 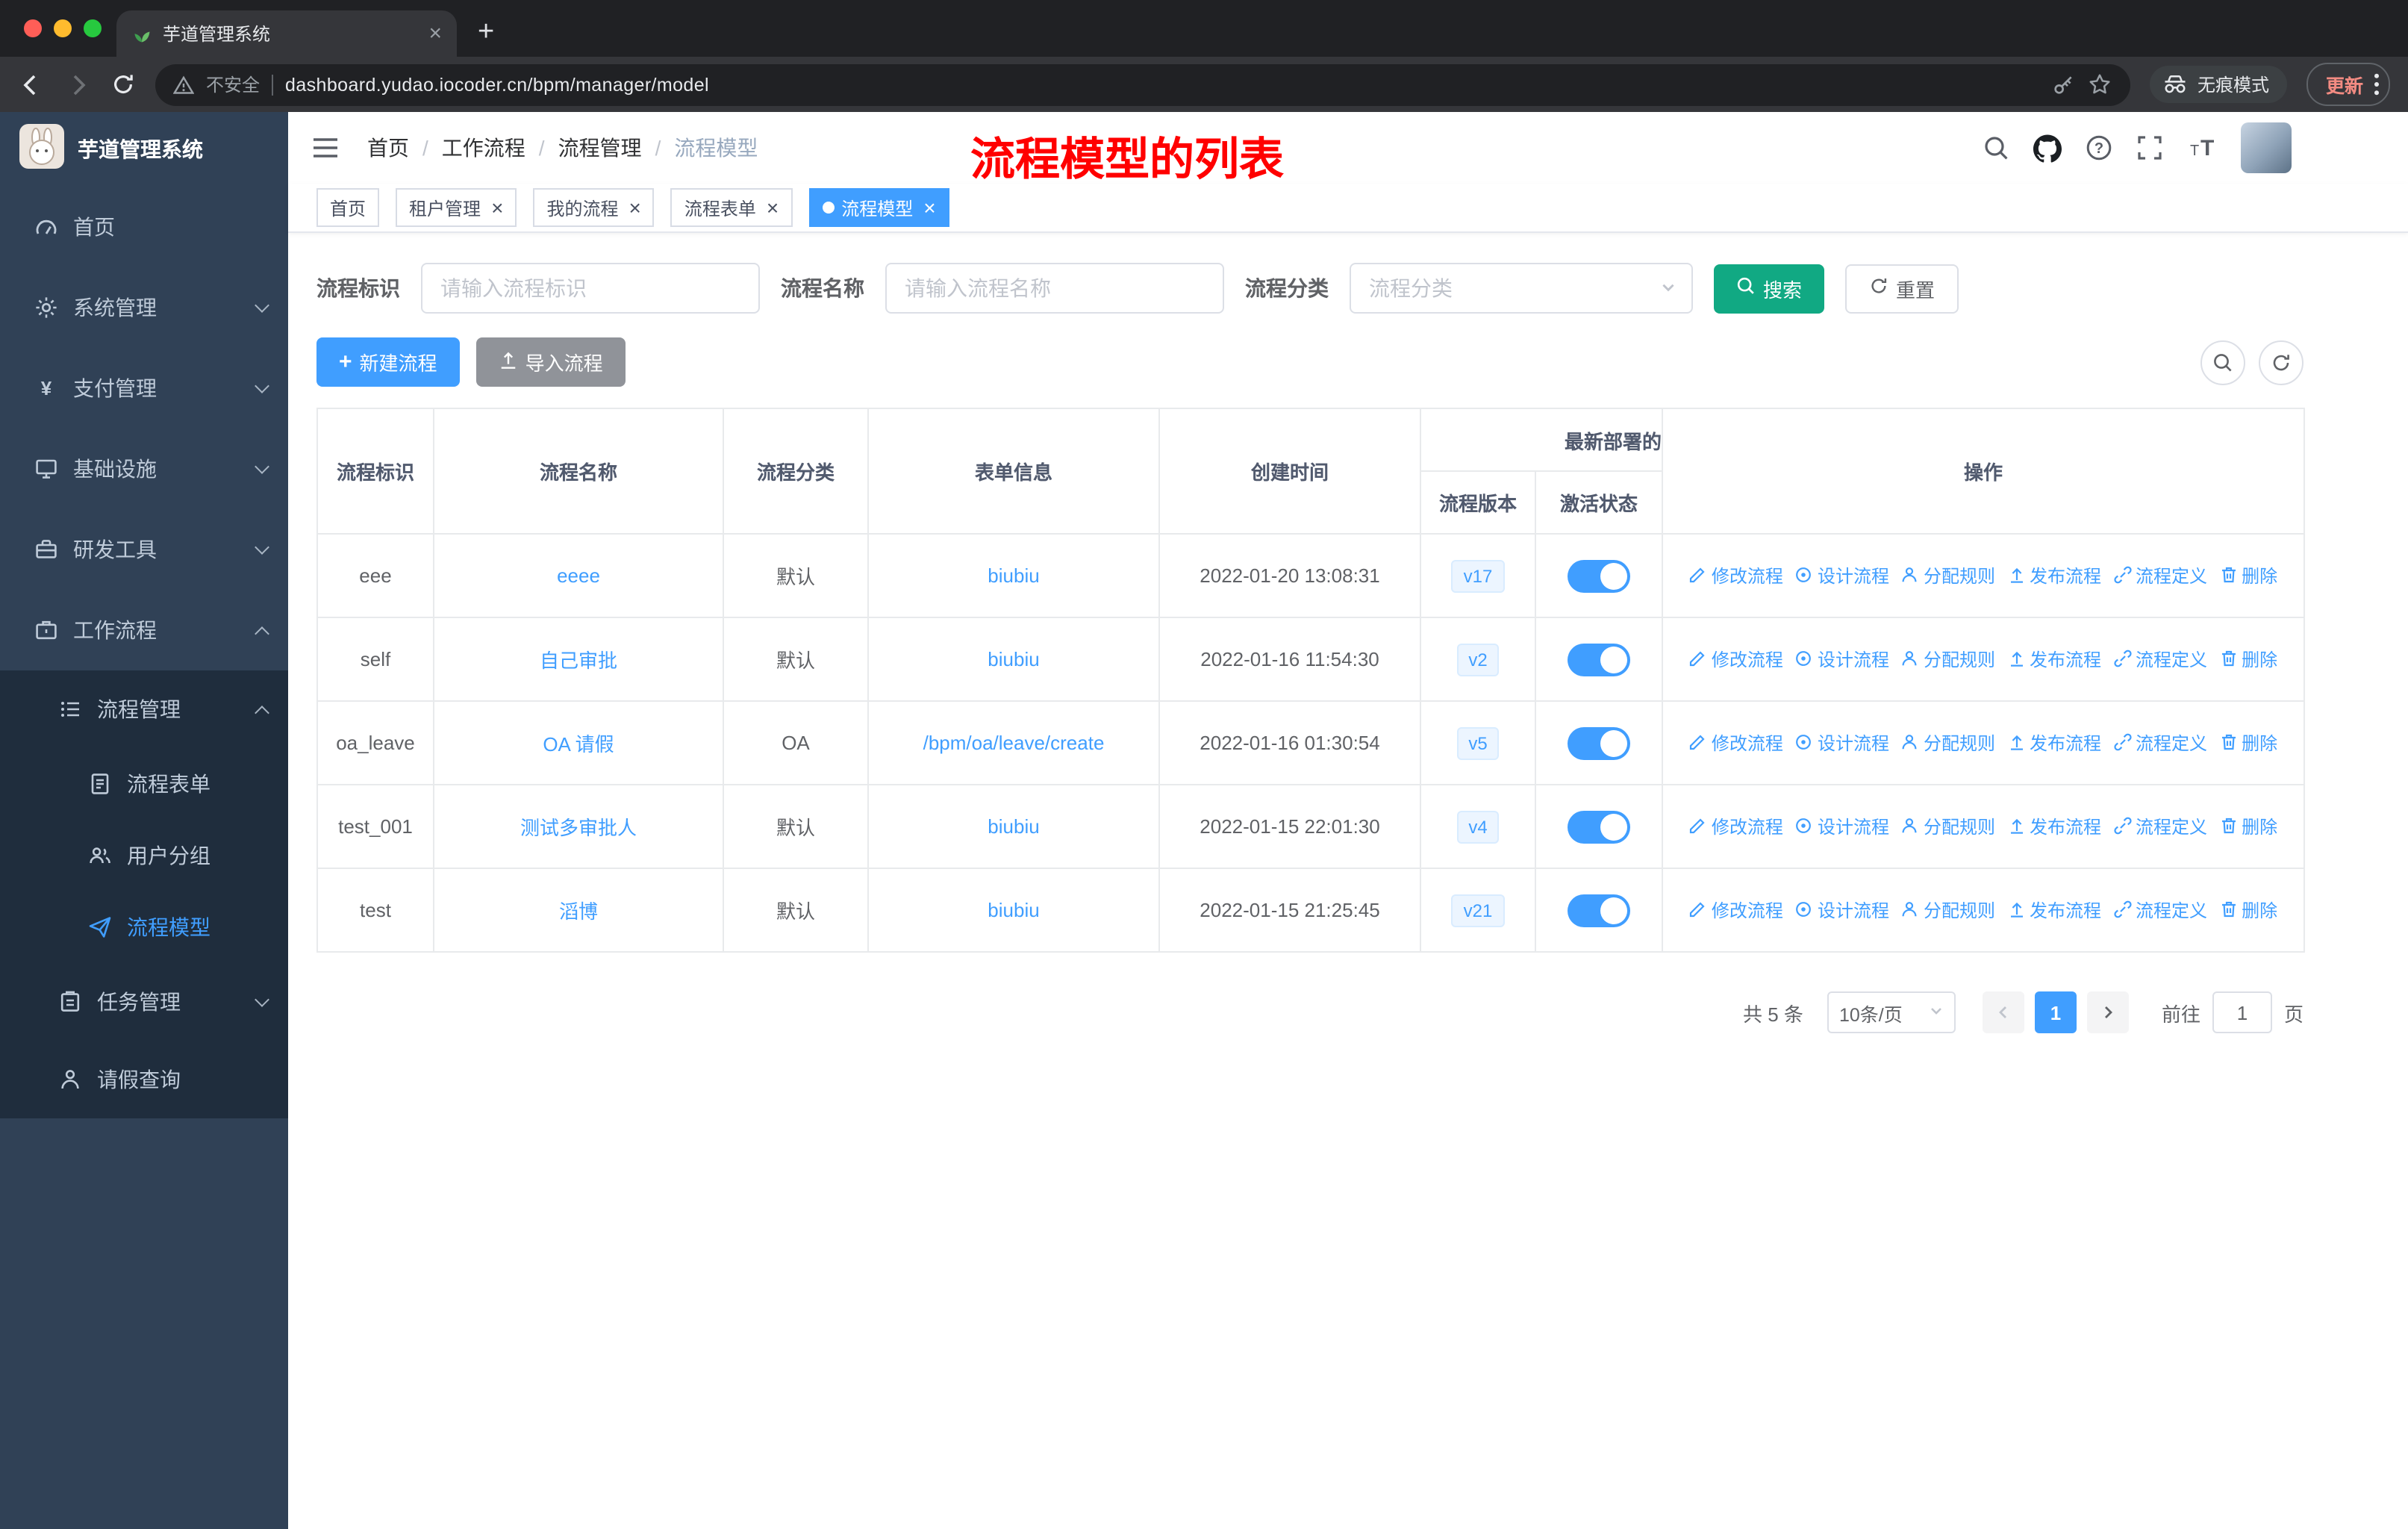 I want to click on search-icon, so click(x=1996, y=147).